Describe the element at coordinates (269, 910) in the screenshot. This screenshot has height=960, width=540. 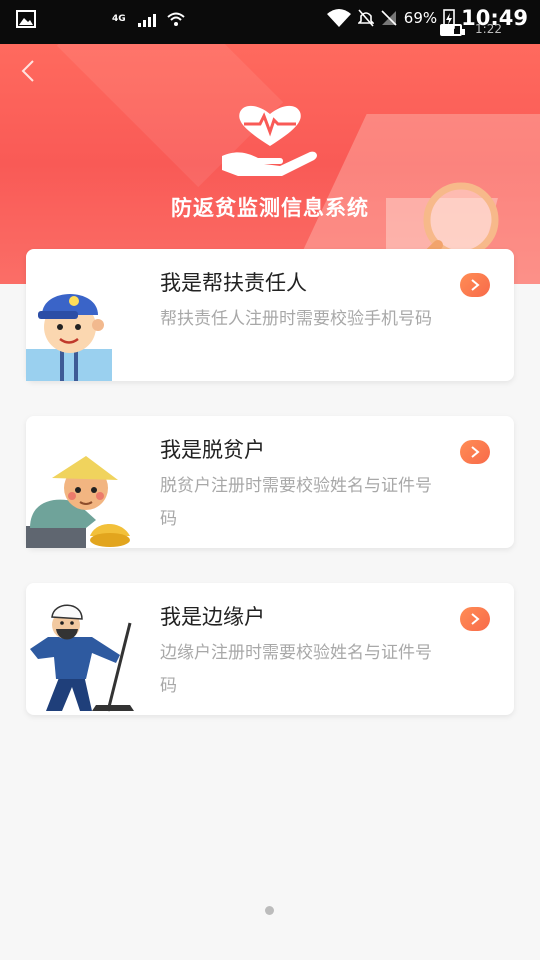
I see `page-indicator-dot` at that location.